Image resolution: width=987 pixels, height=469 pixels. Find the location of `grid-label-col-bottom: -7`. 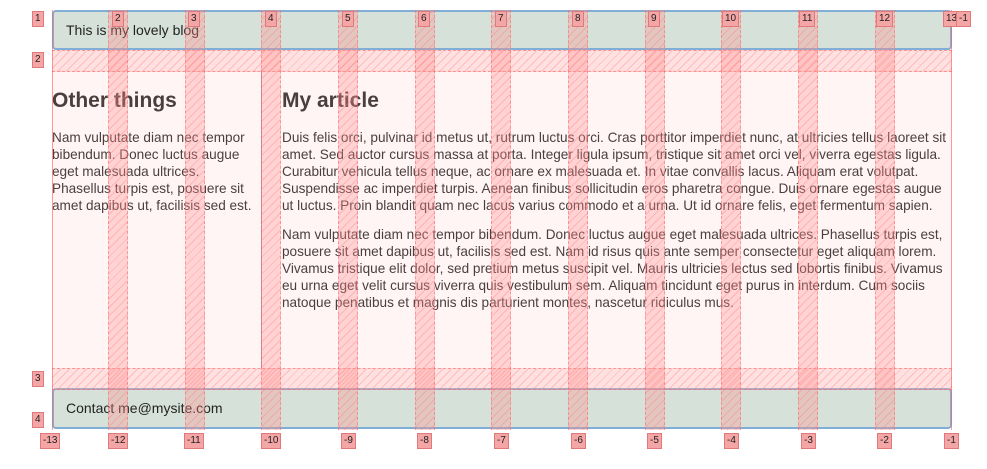

grid-label-col-bottom: -7 is located at coordinates (501, 441).